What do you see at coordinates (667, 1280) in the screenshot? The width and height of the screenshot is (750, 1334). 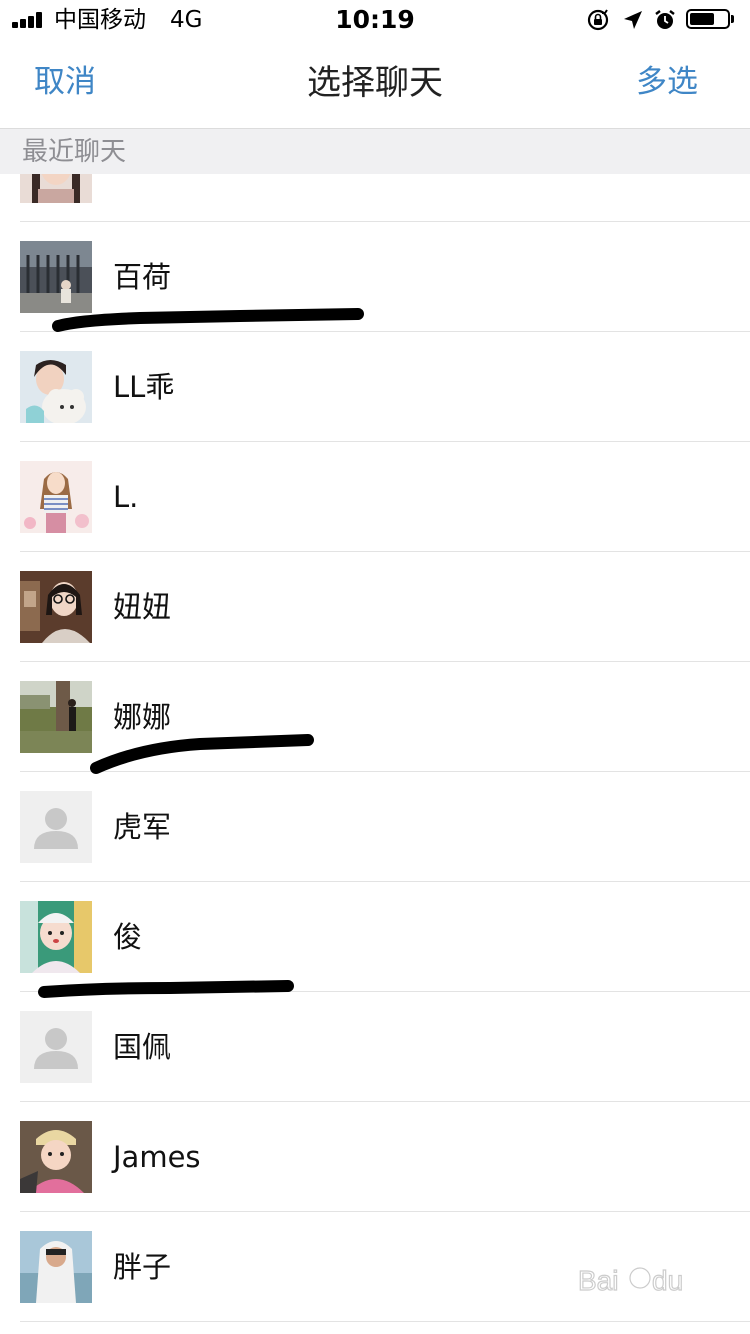 I see `svg-text: du` at bounding box center [667, 1280].